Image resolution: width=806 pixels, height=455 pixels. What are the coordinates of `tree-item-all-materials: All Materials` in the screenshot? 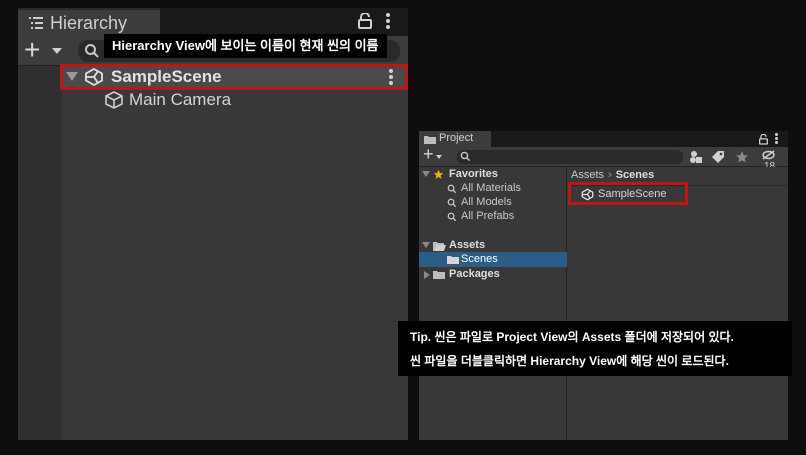 It's located at (493, 188).